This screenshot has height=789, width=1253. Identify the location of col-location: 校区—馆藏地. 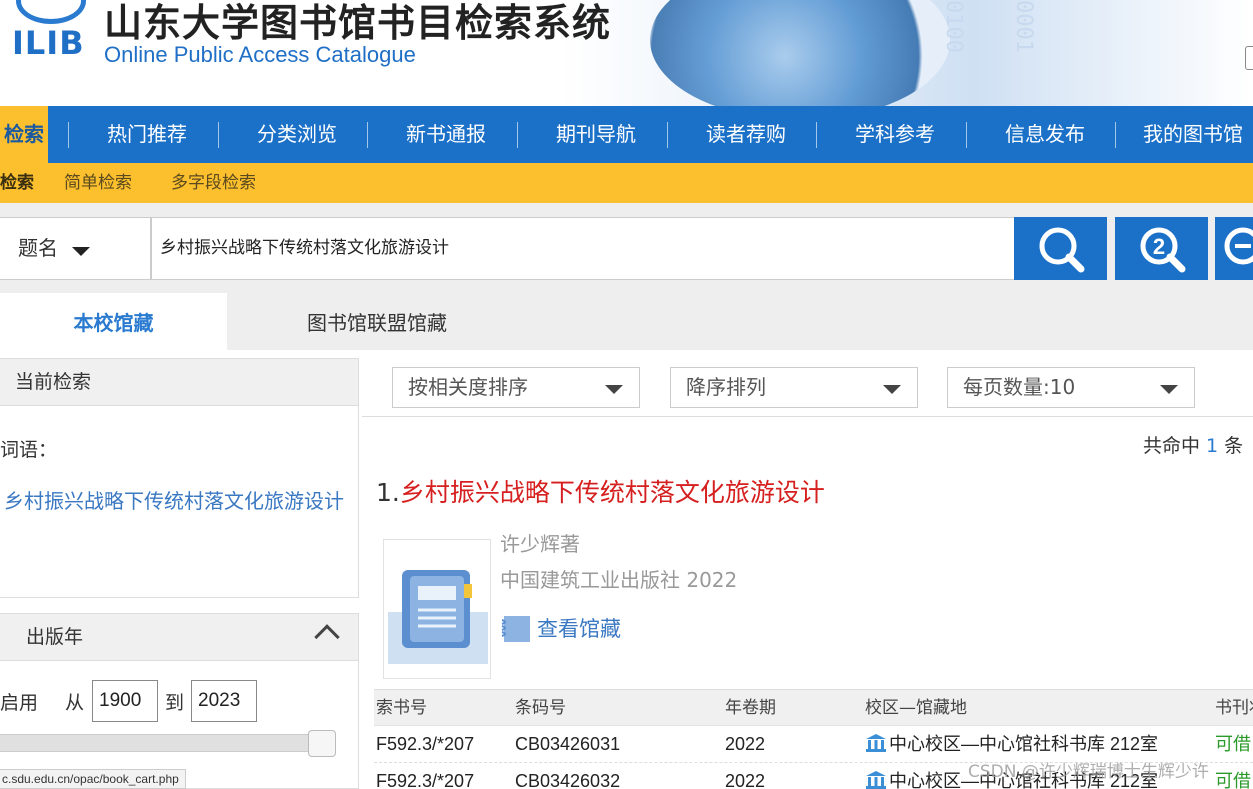
(916, 708).